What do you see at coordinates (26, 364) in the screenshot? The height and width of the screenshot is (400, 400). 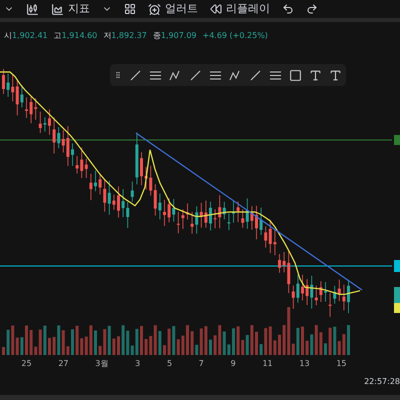 I see `axis-label: 25` at bounding box center [26, 364].